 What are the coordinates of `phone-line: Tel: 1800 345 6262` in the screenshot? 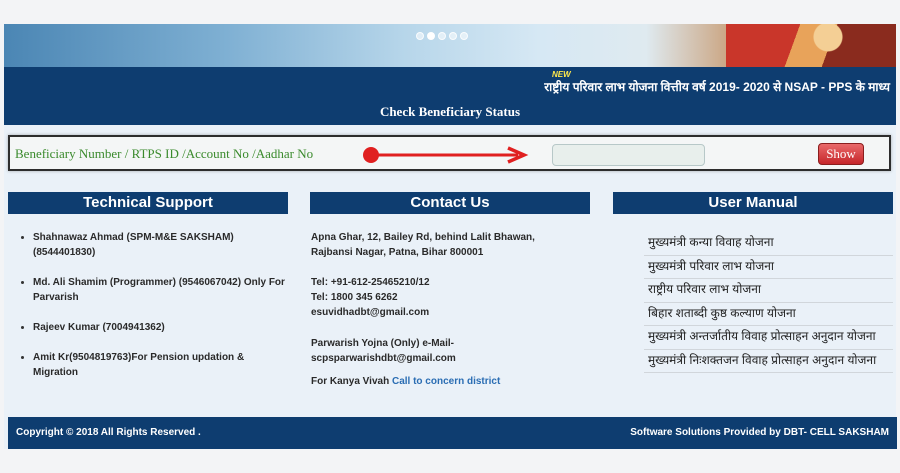 It's located at (354, 297).